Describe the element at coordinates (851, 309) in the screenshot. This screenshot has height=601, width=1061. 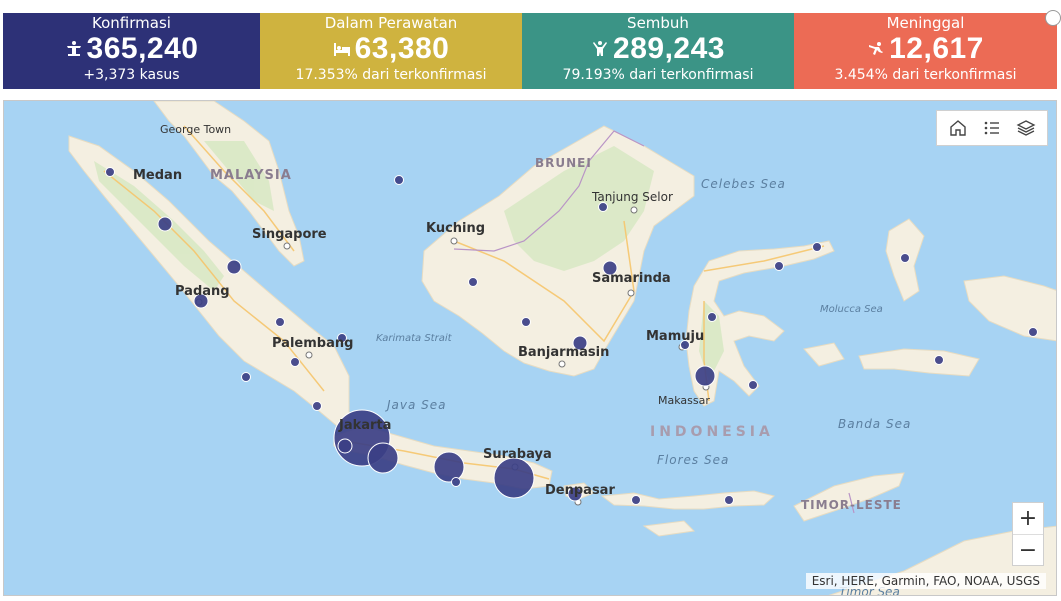
I see `label-molucca-sea: Molucca Sea` at that location.